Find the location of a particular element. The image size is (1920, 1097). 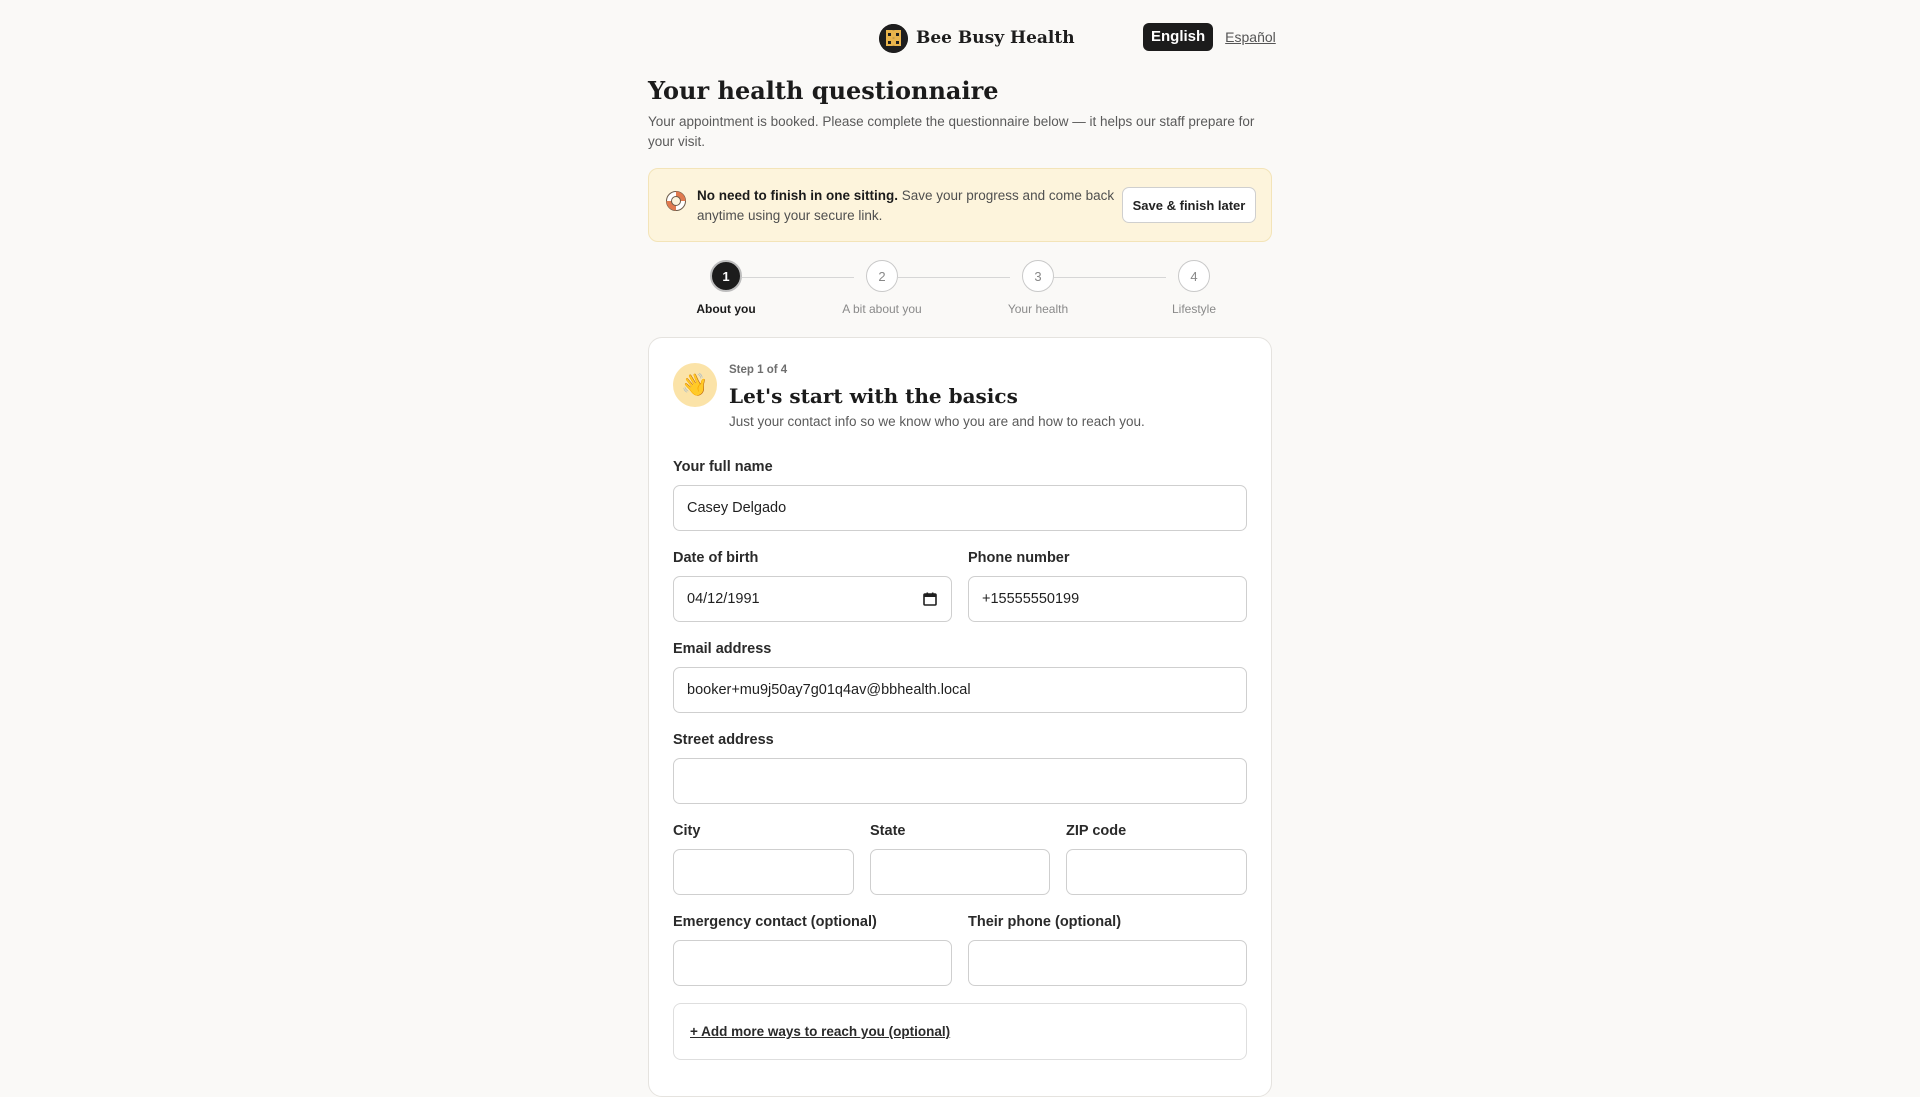

phone-input: +15555550199 is located at coordinates (1107, 599).